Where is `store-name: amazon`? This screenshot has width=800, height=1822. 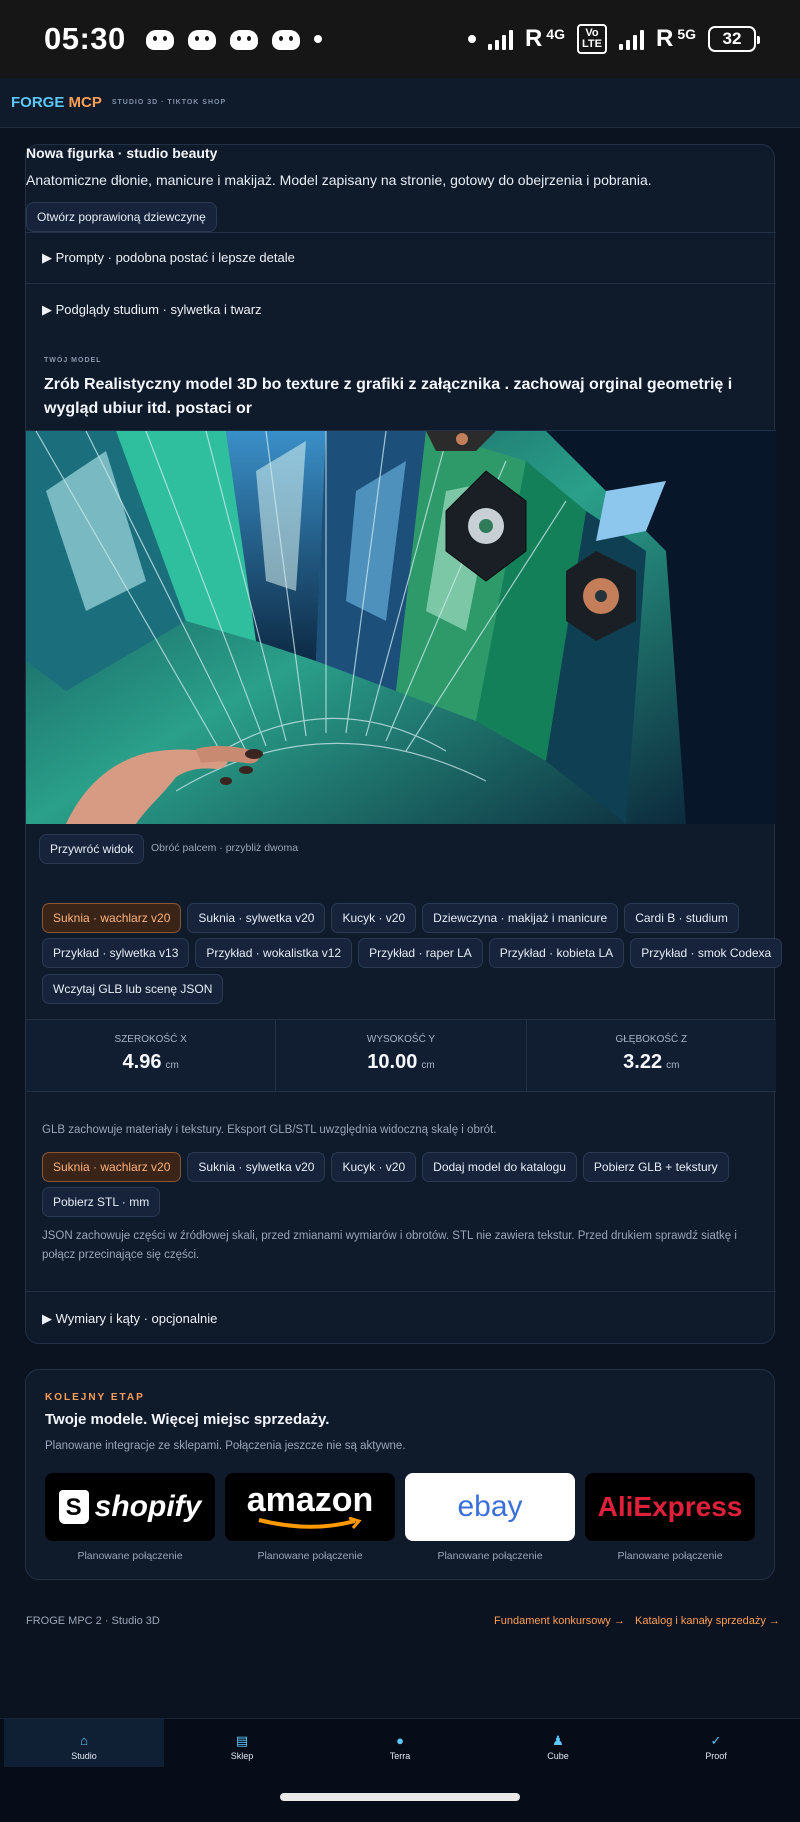
store-name: amazon is located at coordinates (310, 1500).